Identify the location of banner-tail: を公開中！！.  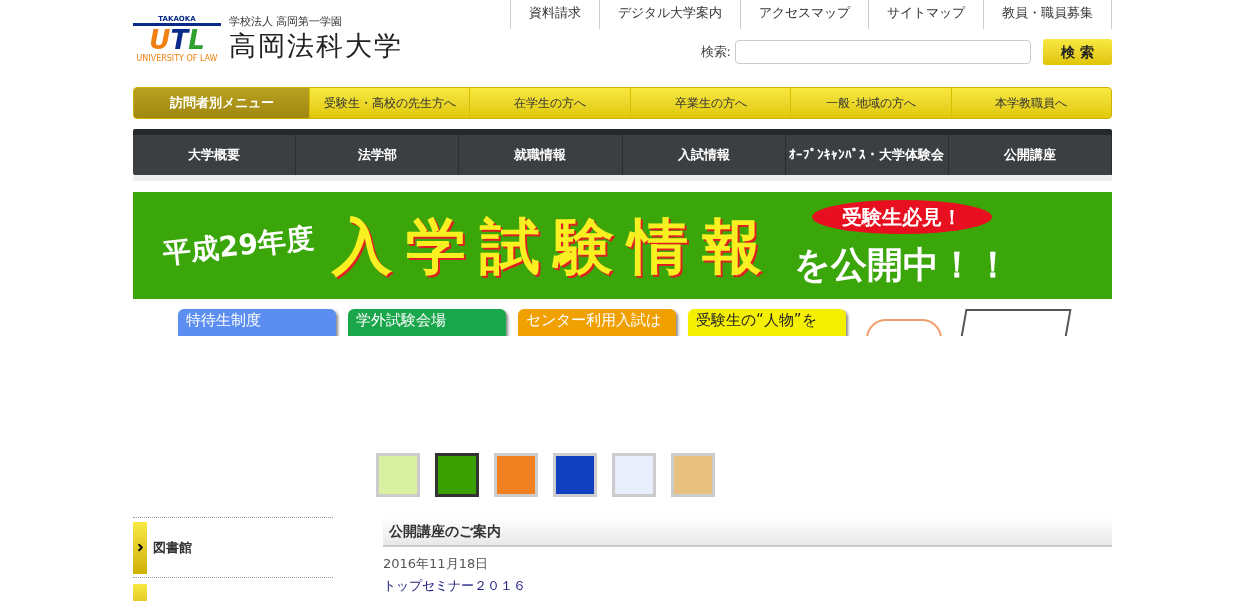
(902, 264).